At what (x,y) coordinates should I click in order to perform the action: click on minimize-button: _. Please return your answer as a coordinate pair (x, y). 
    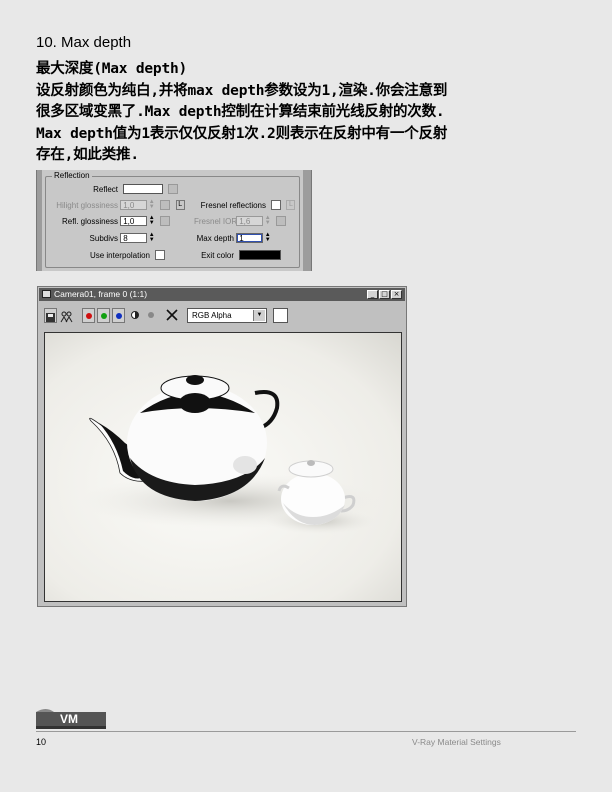
    Looking at the image, I should click on (372, 294).